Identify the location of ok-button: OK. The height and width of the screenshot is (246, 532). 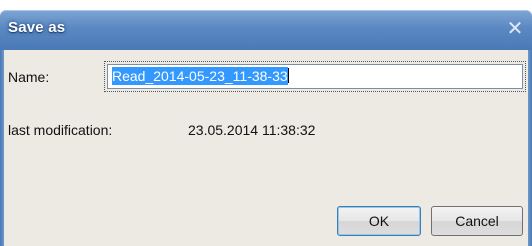
(379, 221).